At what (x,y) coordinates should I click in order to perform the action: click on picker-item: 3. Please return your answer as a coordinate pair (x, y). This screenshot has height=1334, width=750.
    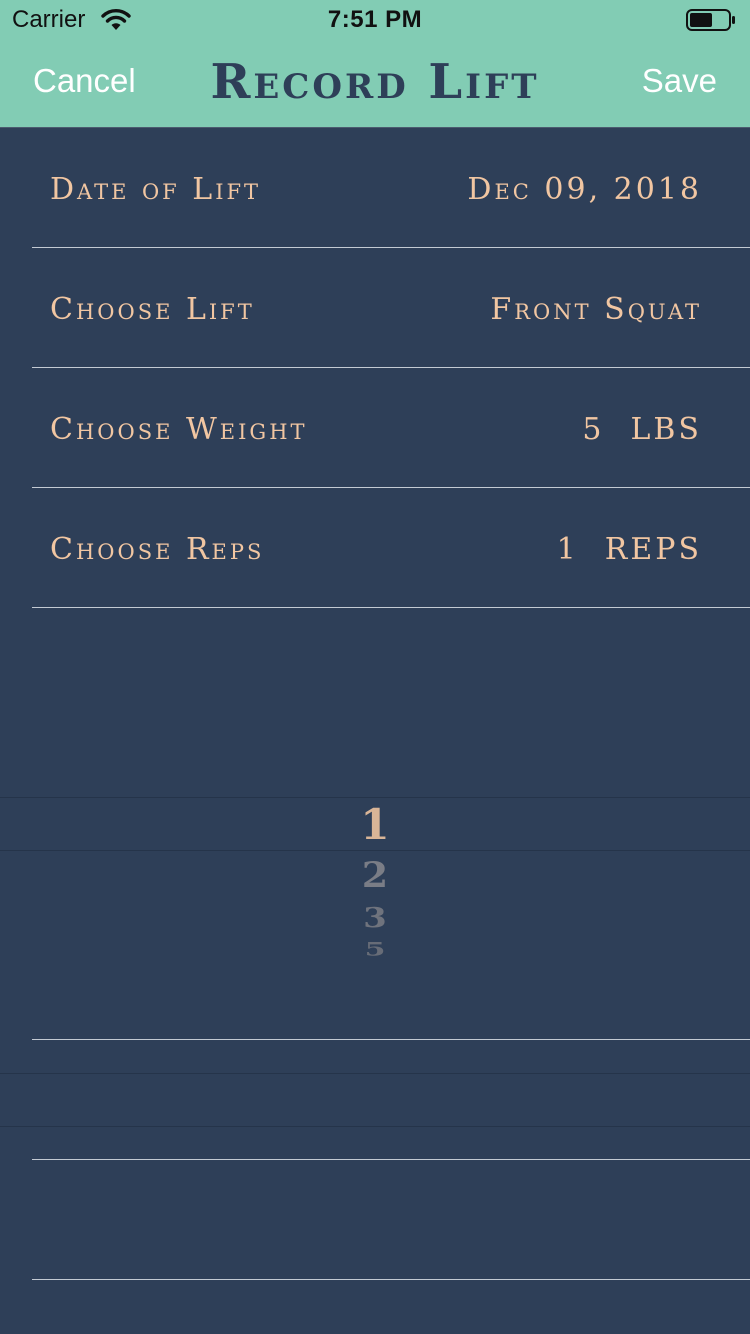
    Looking at the image, I should click on (375, 918).